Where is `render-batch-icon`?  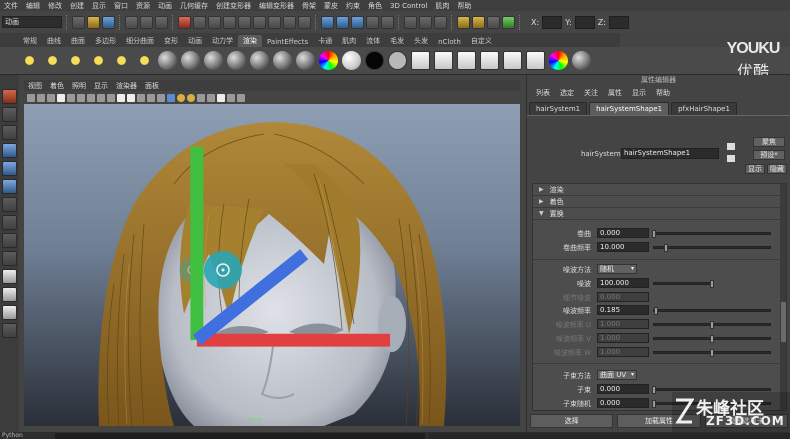 render-batch-icon is located at coordinates (466, 60).